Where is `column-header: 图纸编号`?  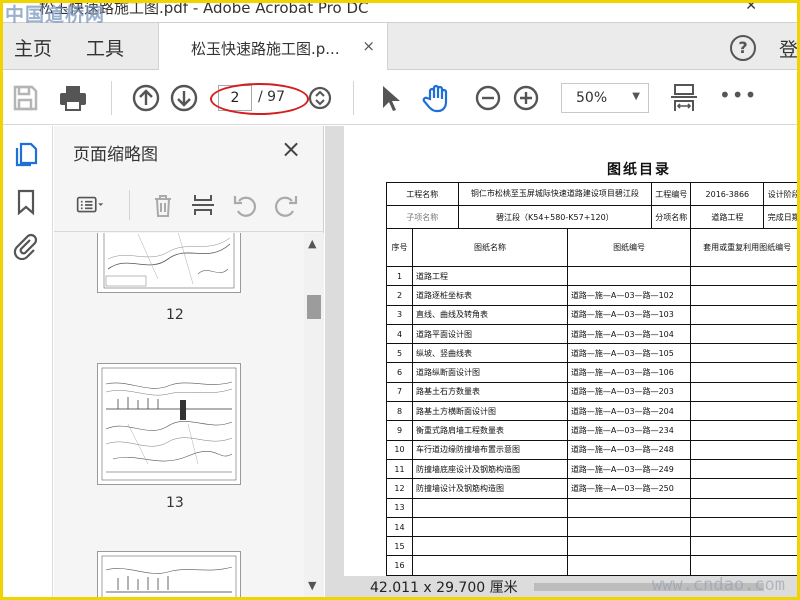
column-header: 图纸编号 is located at coordinates (629, 247).